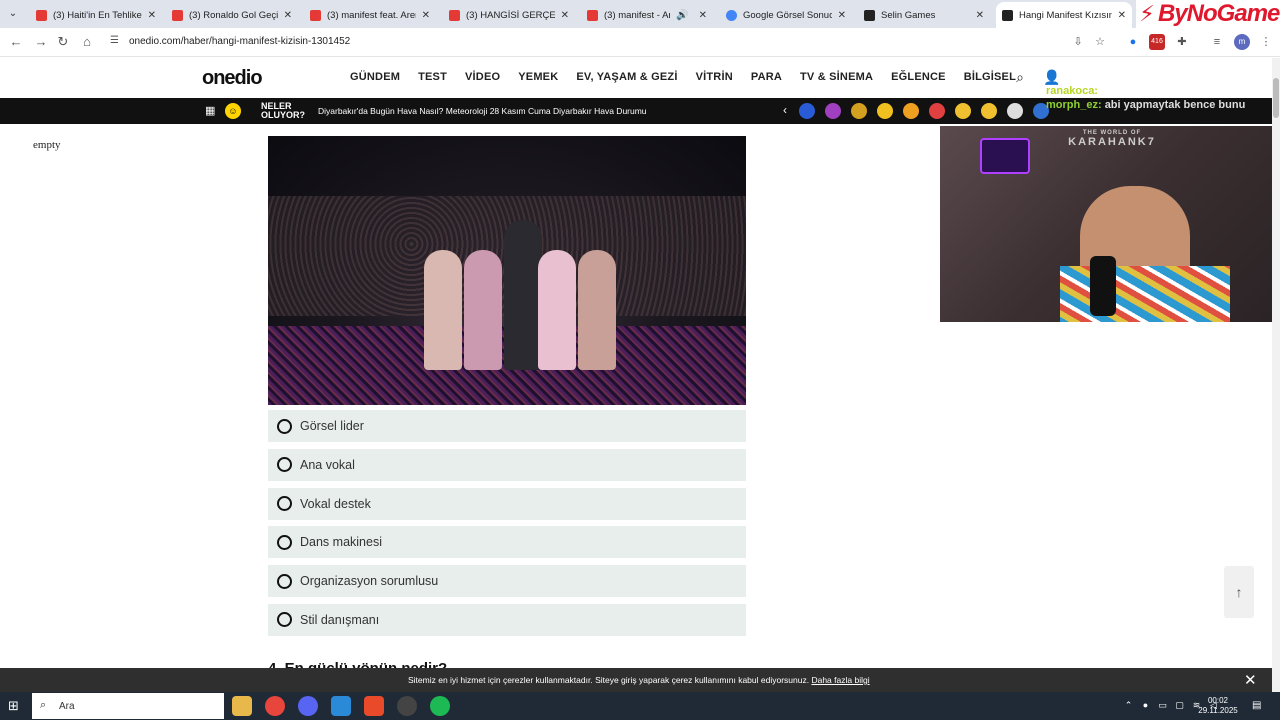 The height and width of the screenshot is (720, 1280). I want to click on performer-shape, so click(443, 310).